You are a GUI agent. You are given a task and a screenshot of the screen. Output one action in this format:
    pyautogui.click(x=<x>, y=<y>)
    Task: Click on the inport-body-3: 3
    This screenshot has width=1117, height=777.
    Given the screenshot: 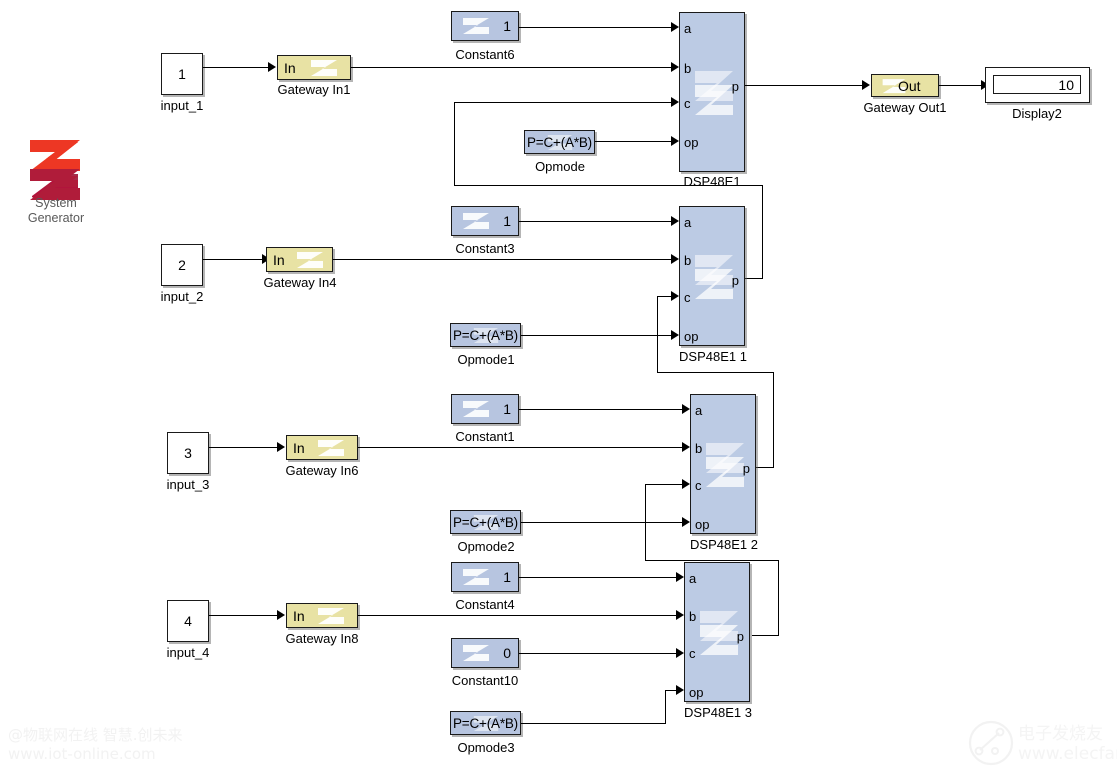 What is the action you would take?
    pyautogui.click(x=188, y=453)
    